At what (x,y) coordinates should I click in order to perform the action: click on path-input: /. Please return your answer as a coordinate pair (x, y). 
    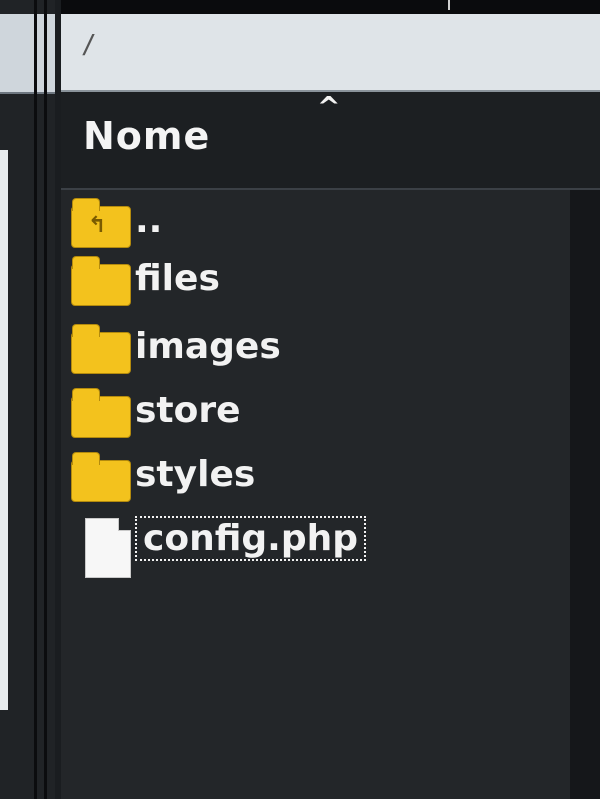
    Looking at the image, I should click on (330, 53).